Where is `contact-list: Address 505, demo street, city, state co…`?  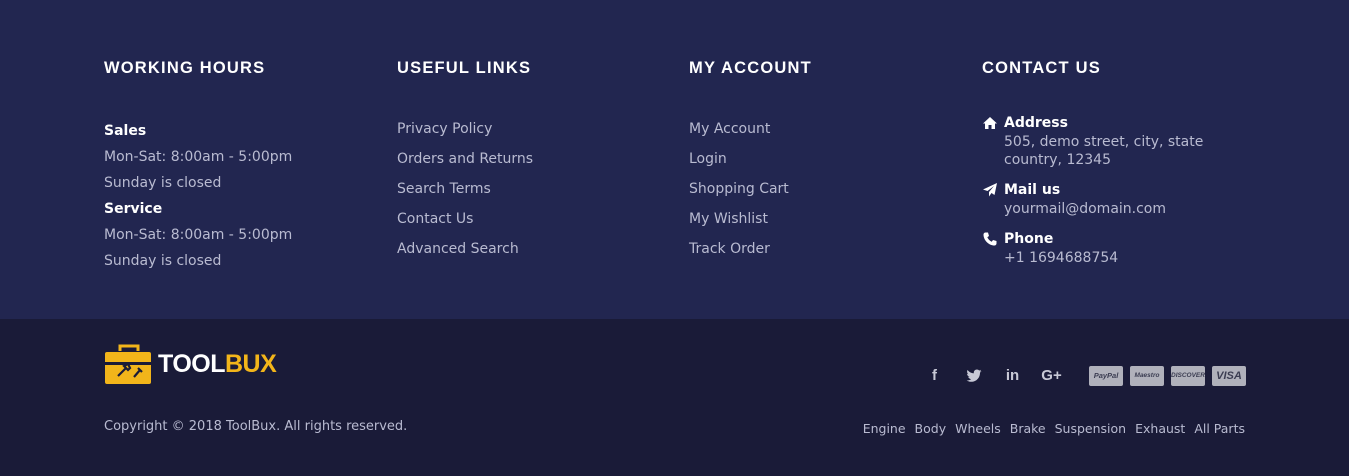
contact-list: Address 505, demo street, city, state co… is located at coordinates (1098, 190).